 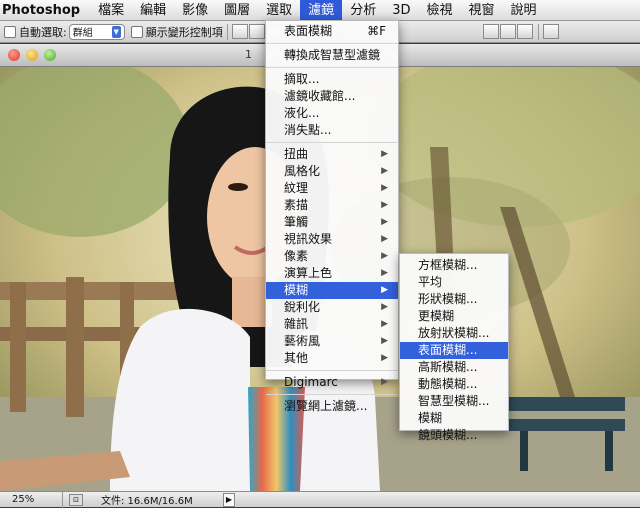 I want to click on last-filter-item: 表面模糊 ⌘F, so click(x=332, y=31).